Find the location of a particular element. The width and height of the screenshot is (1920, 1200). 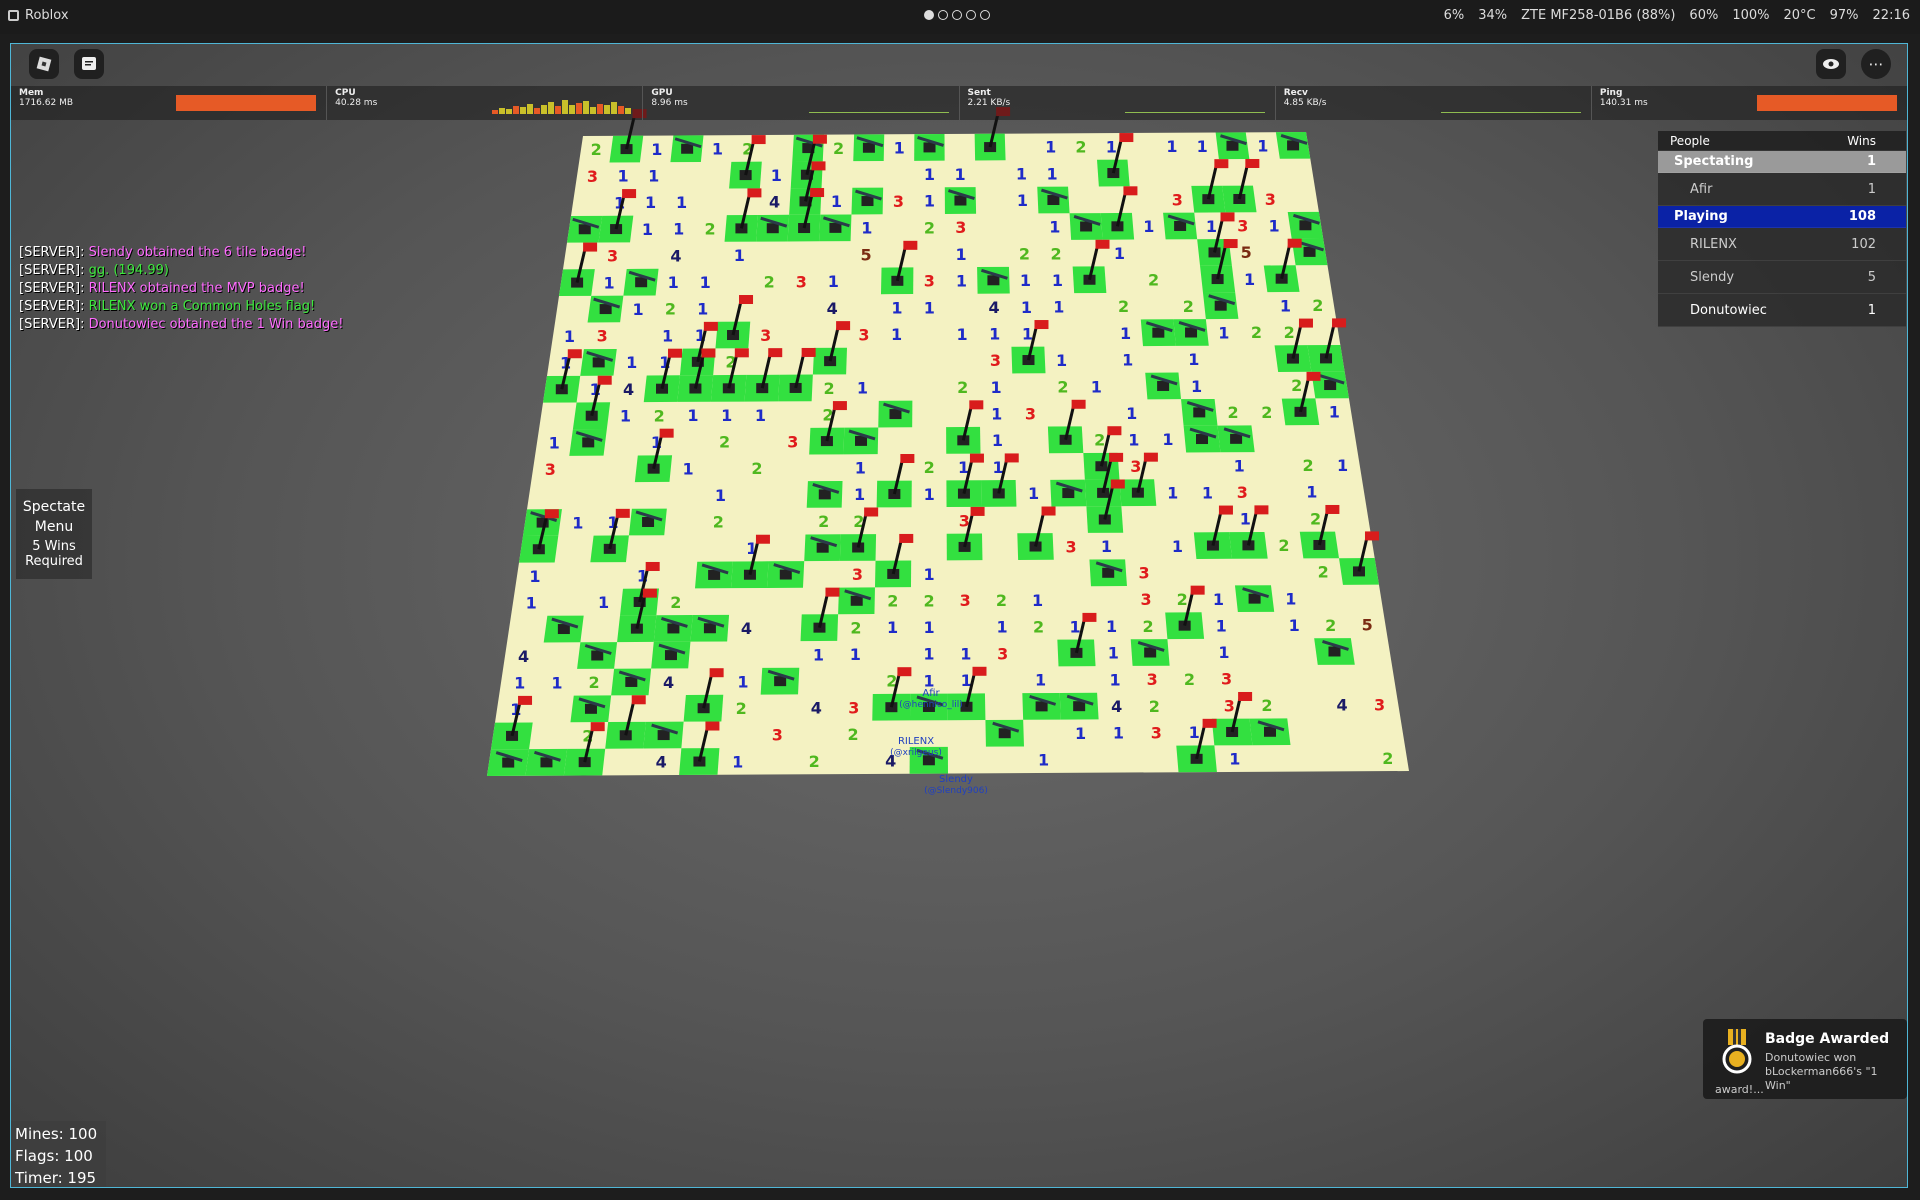

player-row: Slendy 5 is located at coordinates (1782, 277).